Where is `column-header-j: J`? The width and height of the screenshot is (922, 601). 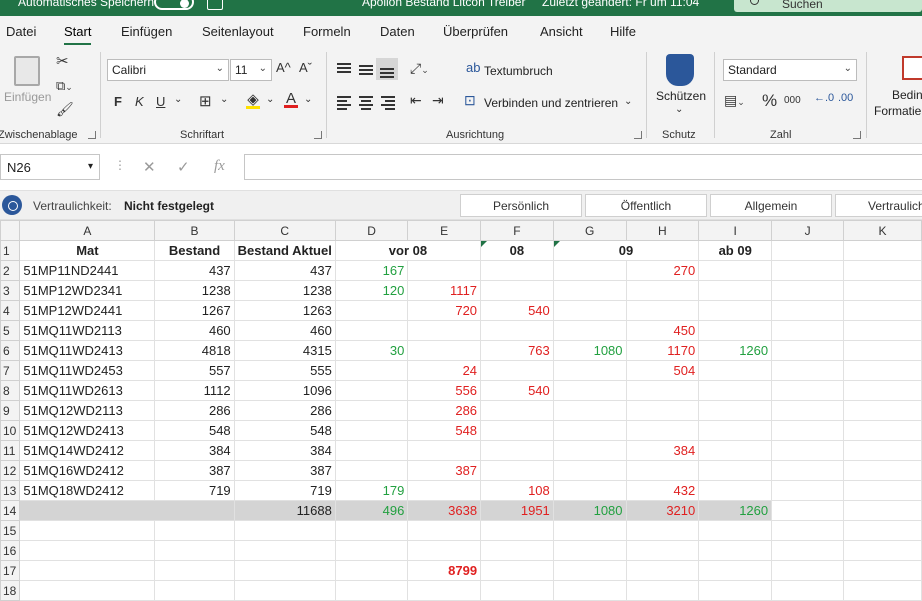 column-header-j: J is located at coordinates (808, 230).